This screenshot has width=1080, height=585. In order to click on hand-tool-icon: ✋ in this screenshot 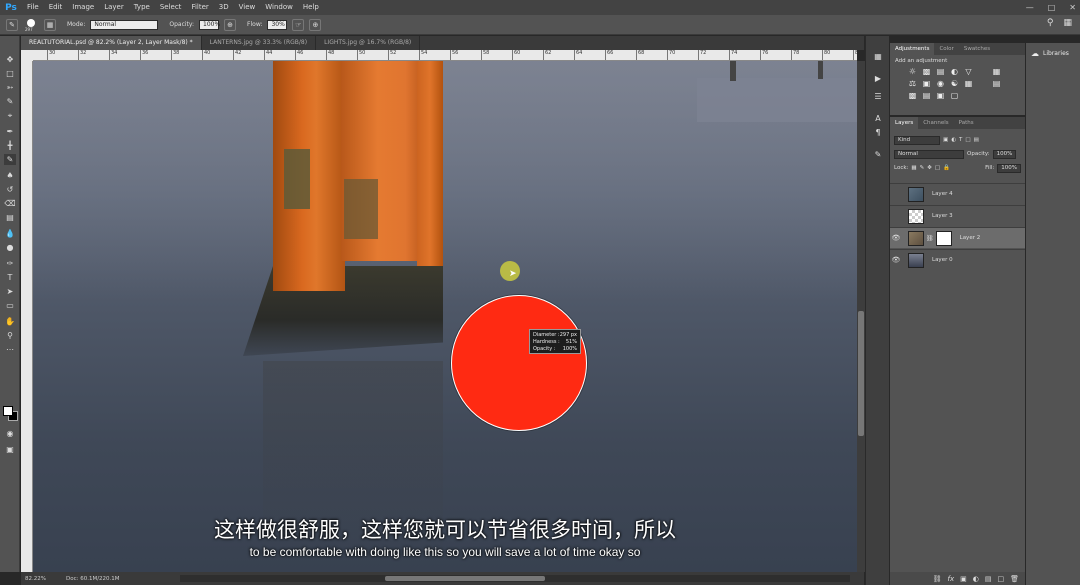, I will do `click(10, 321)`.